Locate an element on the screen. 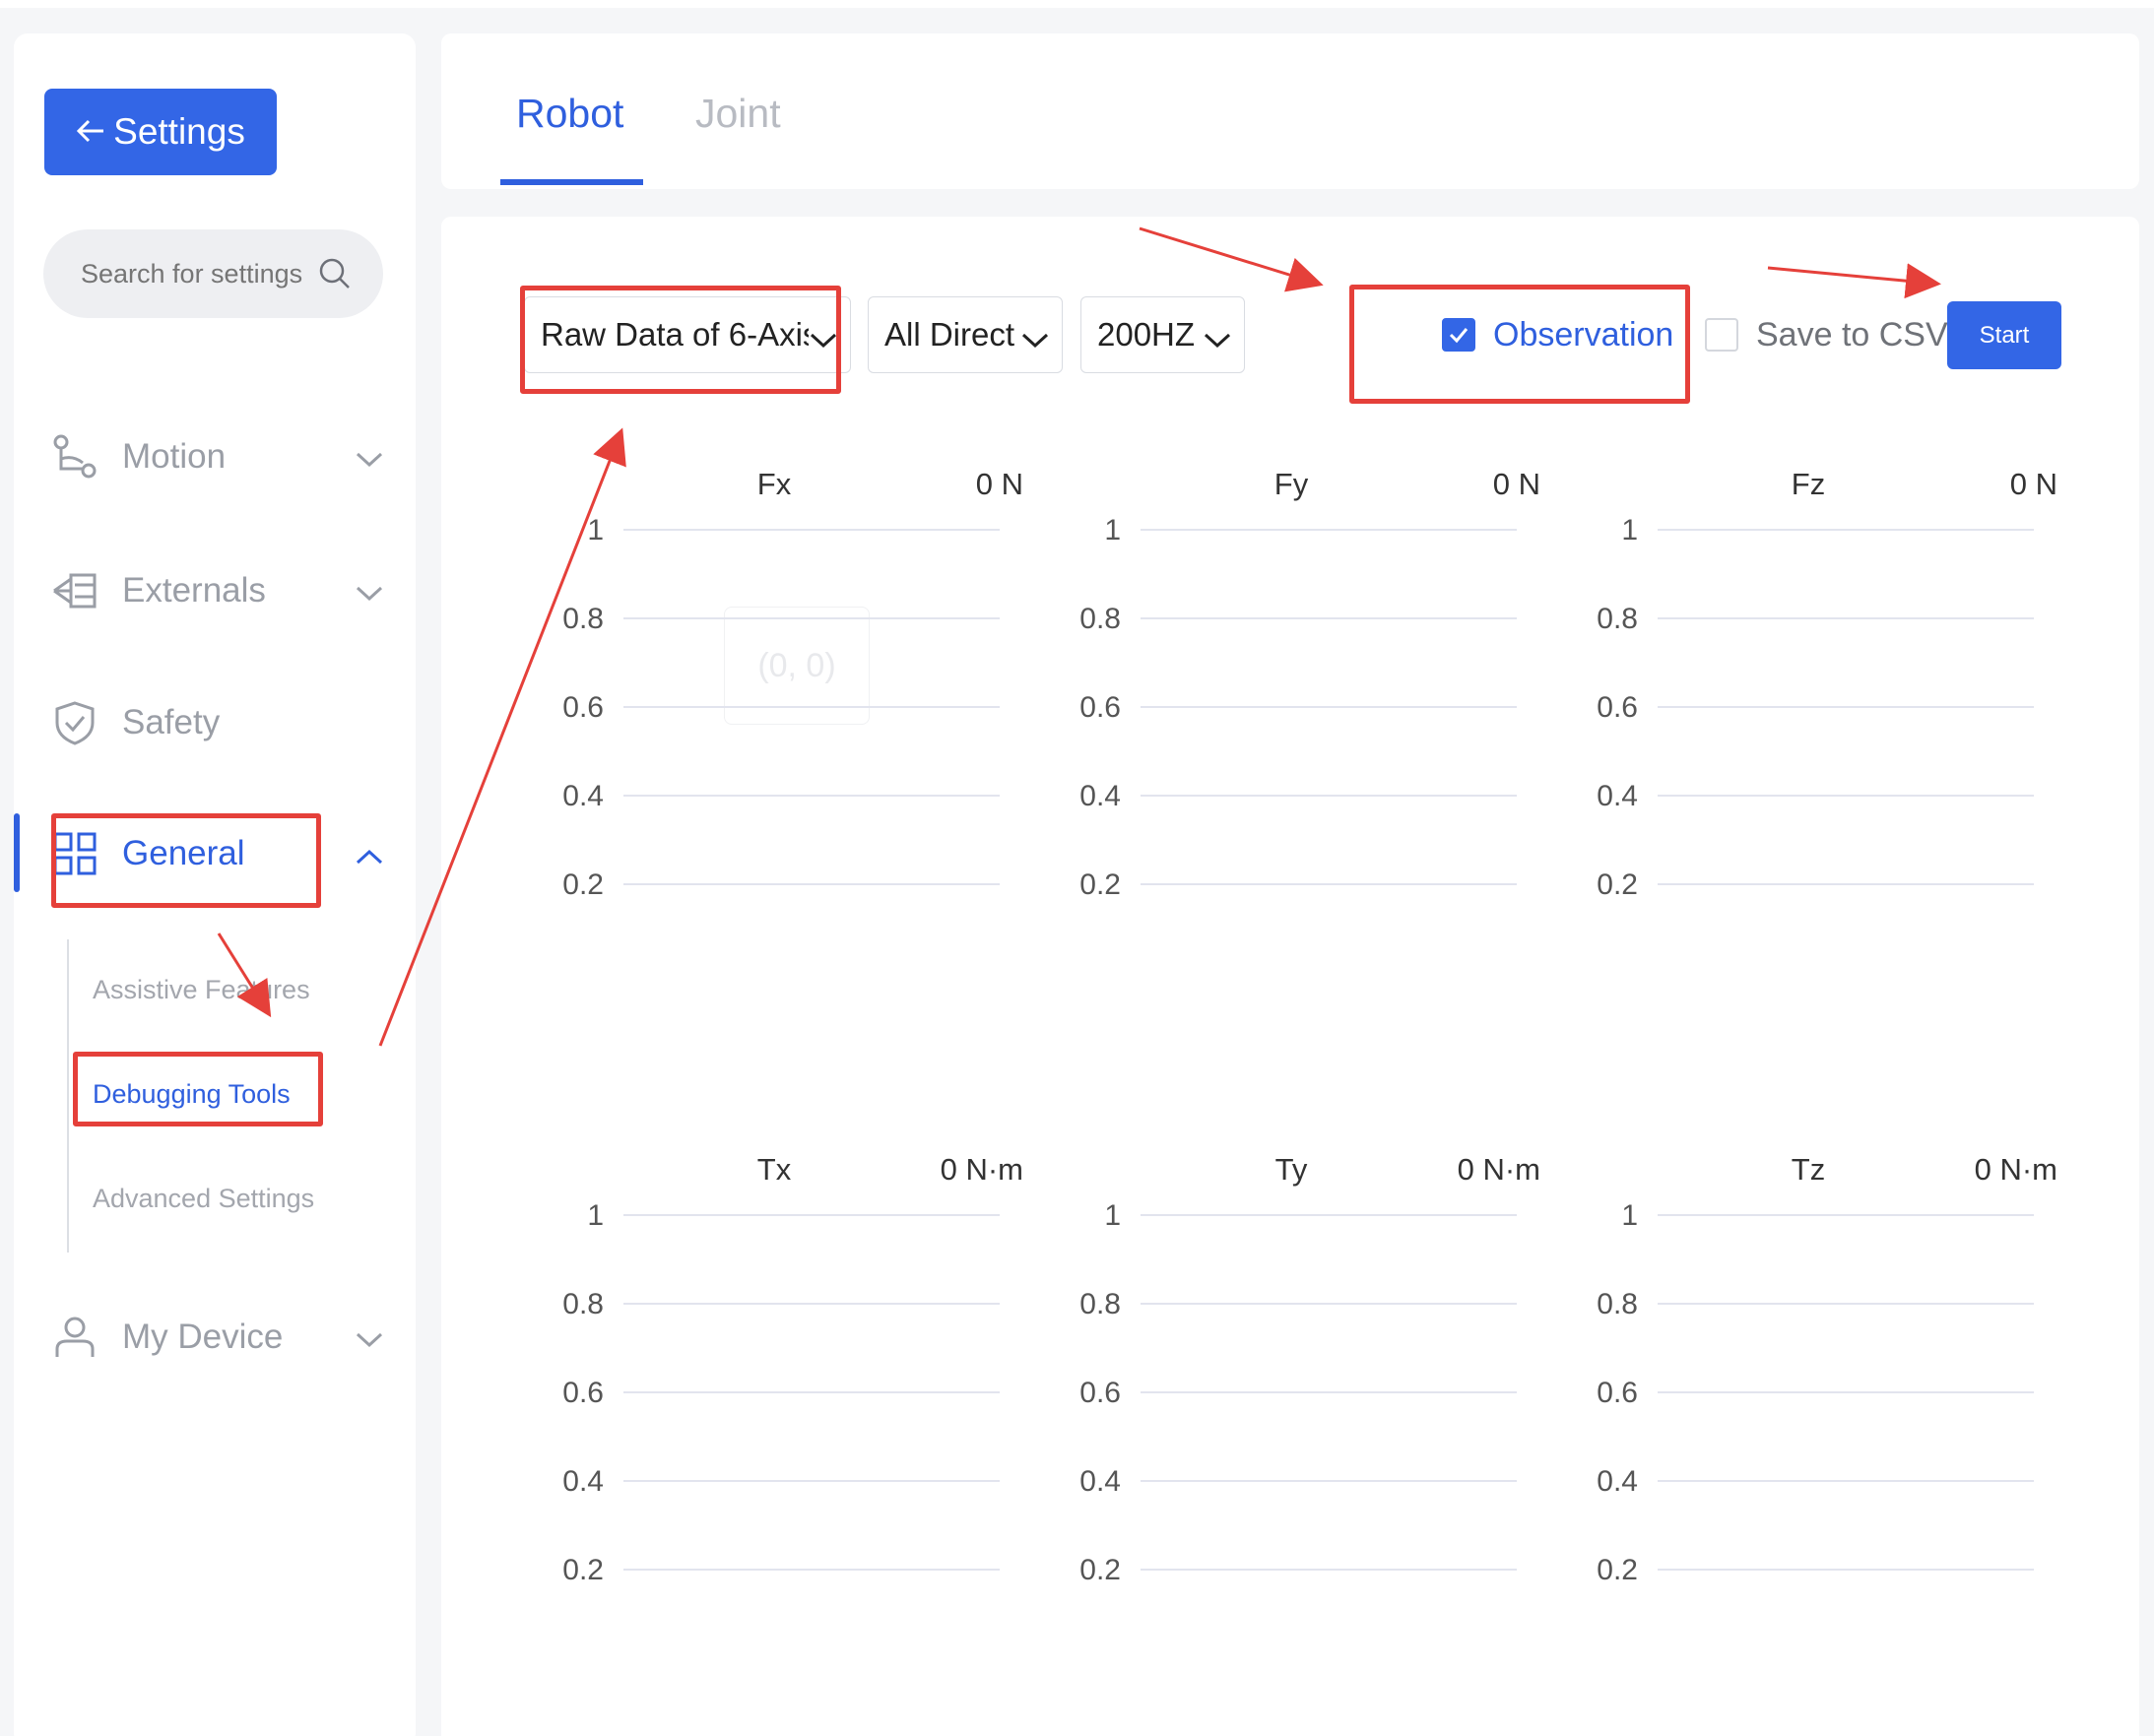 Image resolution: width=2154 pixels, height=1736 pixels. chart-title: Fx is located at coordinates (774, 484).